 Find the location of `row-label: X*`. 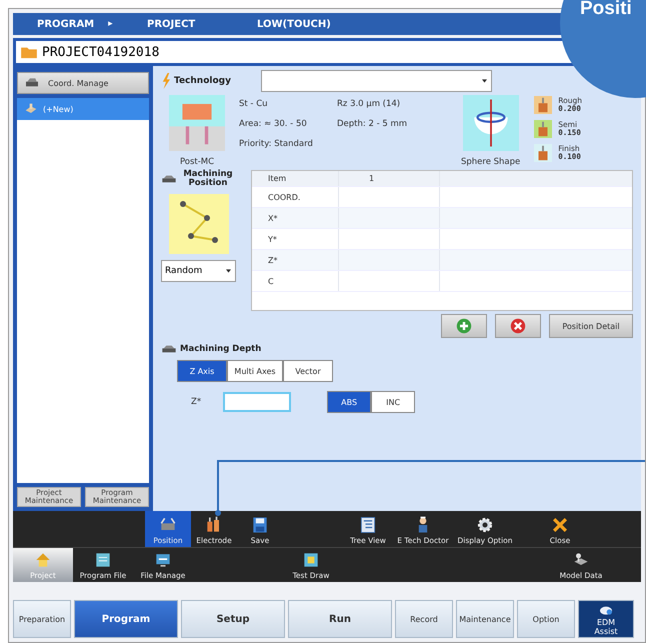

row-label: X* is located at coordinates (295, 218).